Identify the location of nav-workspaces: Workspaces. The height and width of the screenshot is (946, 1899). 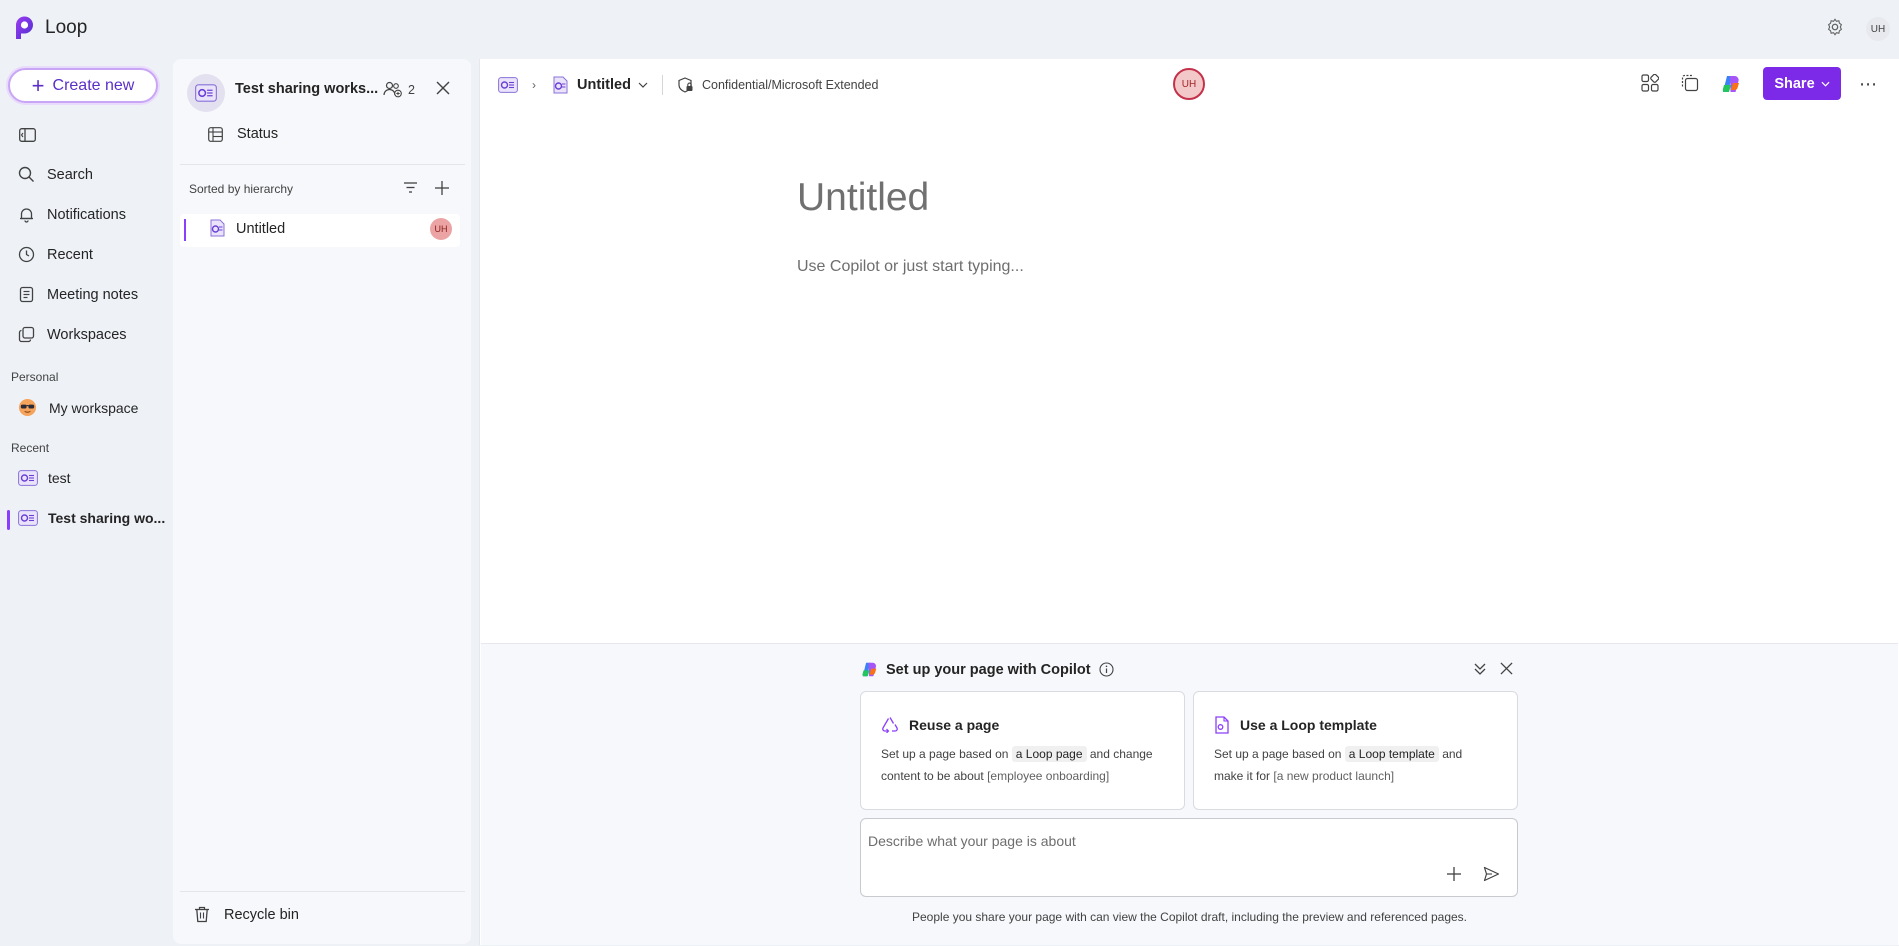
(72, 334).